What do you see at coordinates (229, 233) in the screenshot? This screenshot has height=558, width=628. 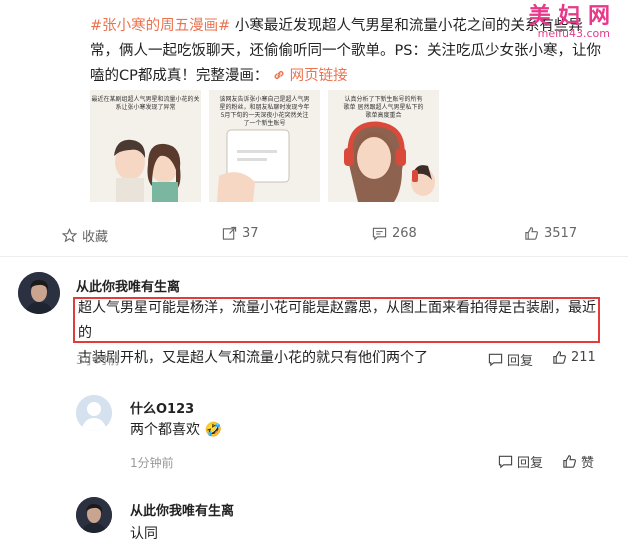 I see `repost-icon` at bounding box center [229, 233].